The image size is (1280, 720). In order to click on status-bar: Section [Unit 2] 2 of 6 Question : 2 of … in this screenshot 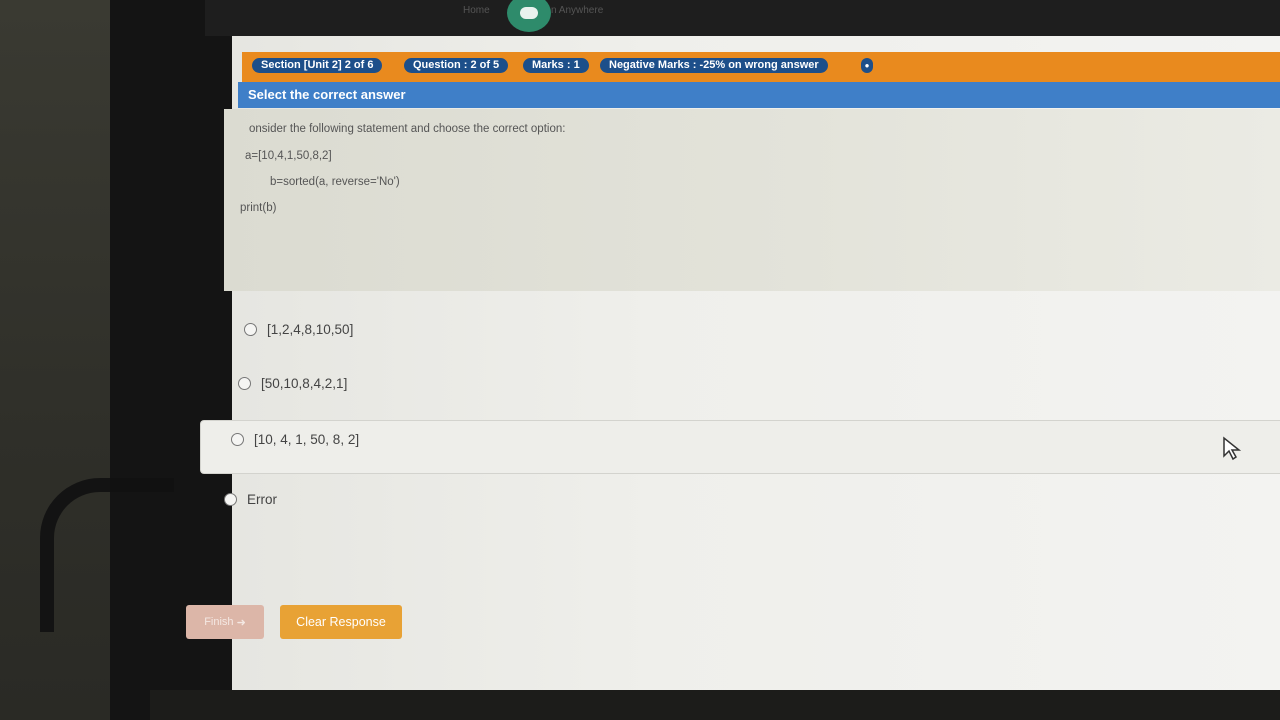, I will do `click(761, 67)`.